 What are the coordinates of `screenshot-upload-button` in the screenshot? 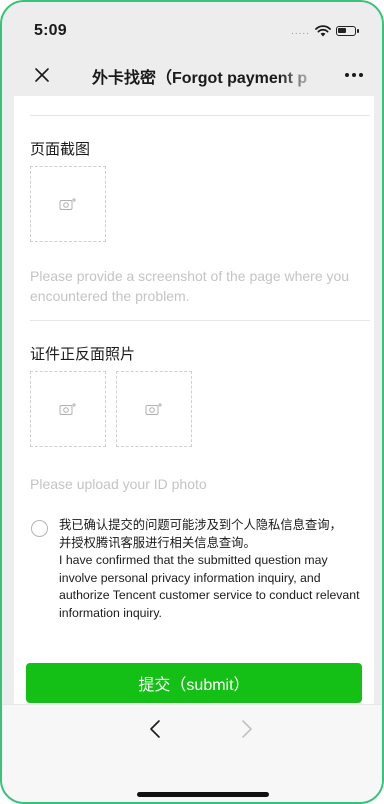 It's located at (68, 204).